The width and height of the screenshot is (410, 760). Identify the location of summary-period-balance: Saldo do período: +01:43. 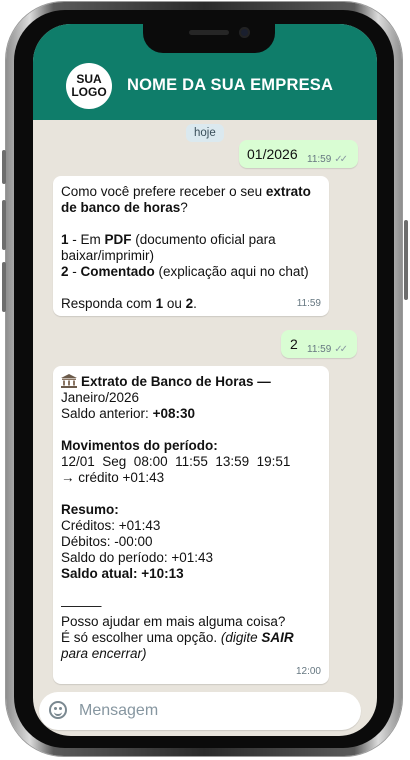
(137, 557).